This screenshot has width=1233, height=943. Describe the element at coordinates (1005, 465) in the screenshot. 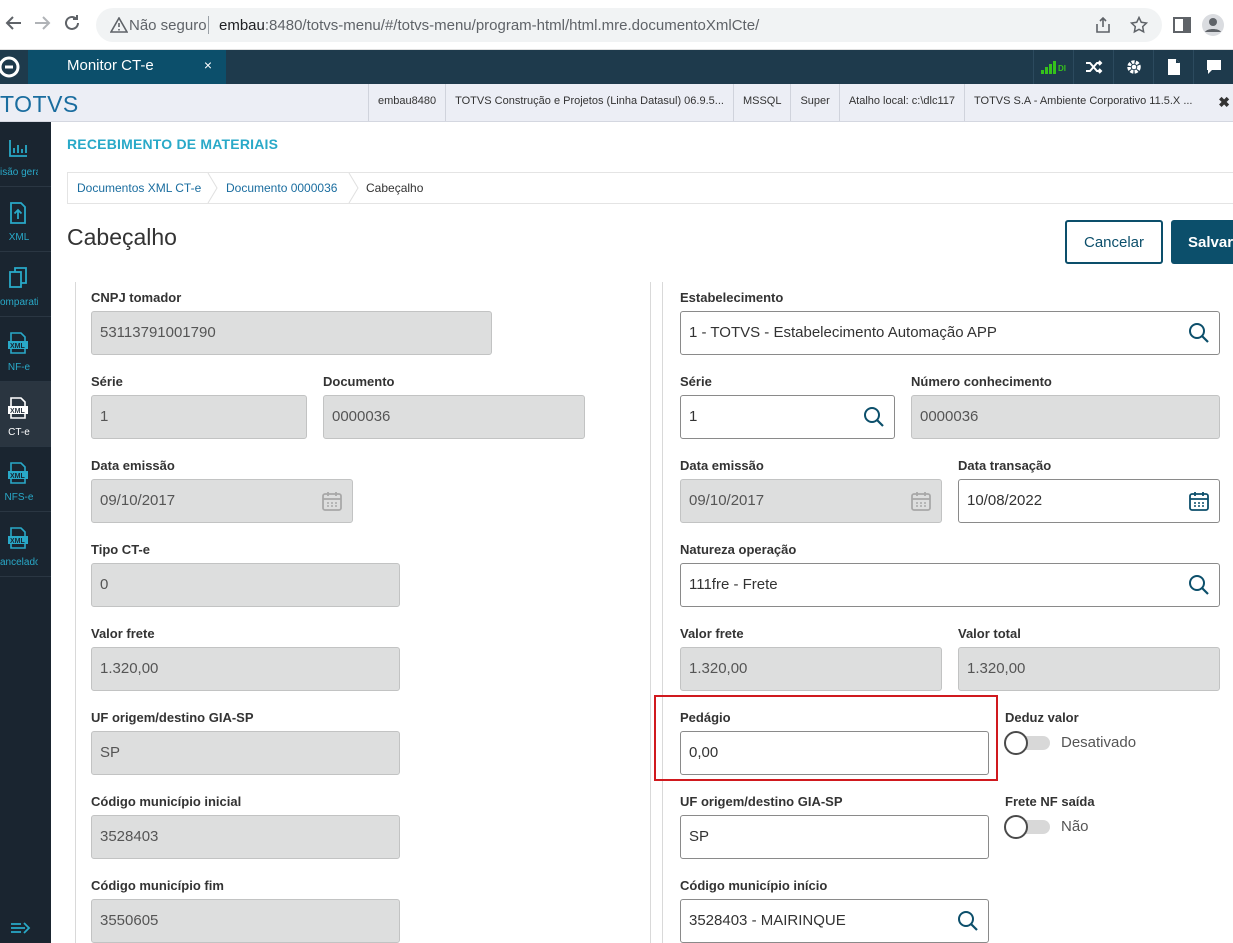

I see `data-transacao-label: Data transação` at that location.